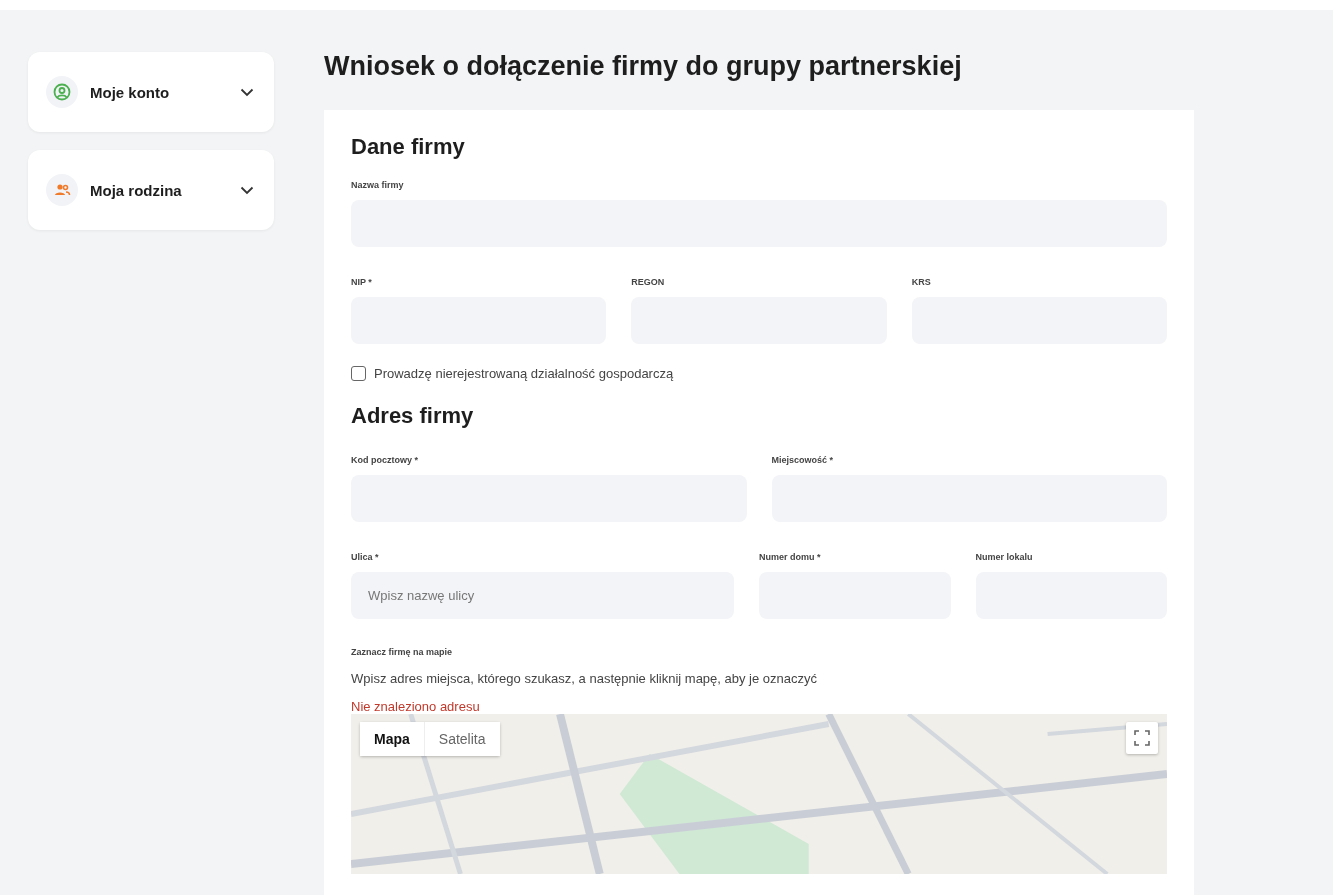 This screenshot has height=895, width=1333. I want to click on people-icon, so click(62, 190).